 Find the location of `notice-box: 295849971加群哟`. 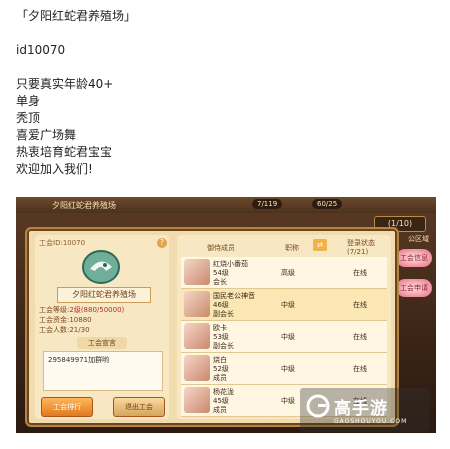

notice-box: 295849971加群哟 is located at coordinates (103, 371).